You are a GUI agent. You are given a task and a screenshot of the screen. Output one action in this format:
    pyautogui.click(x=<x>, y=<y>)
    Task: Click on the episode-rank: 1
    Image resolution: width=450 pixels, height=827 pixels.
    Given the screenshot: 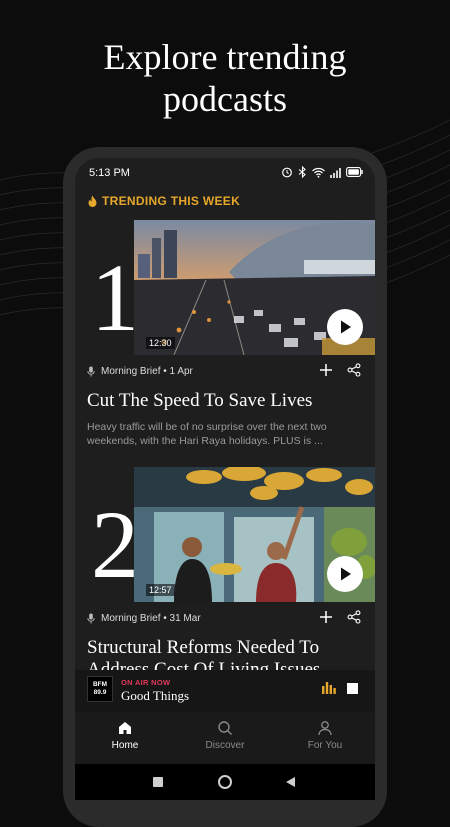 What is the action you would take?
    pyautogui.click(x=115, y=297)
    